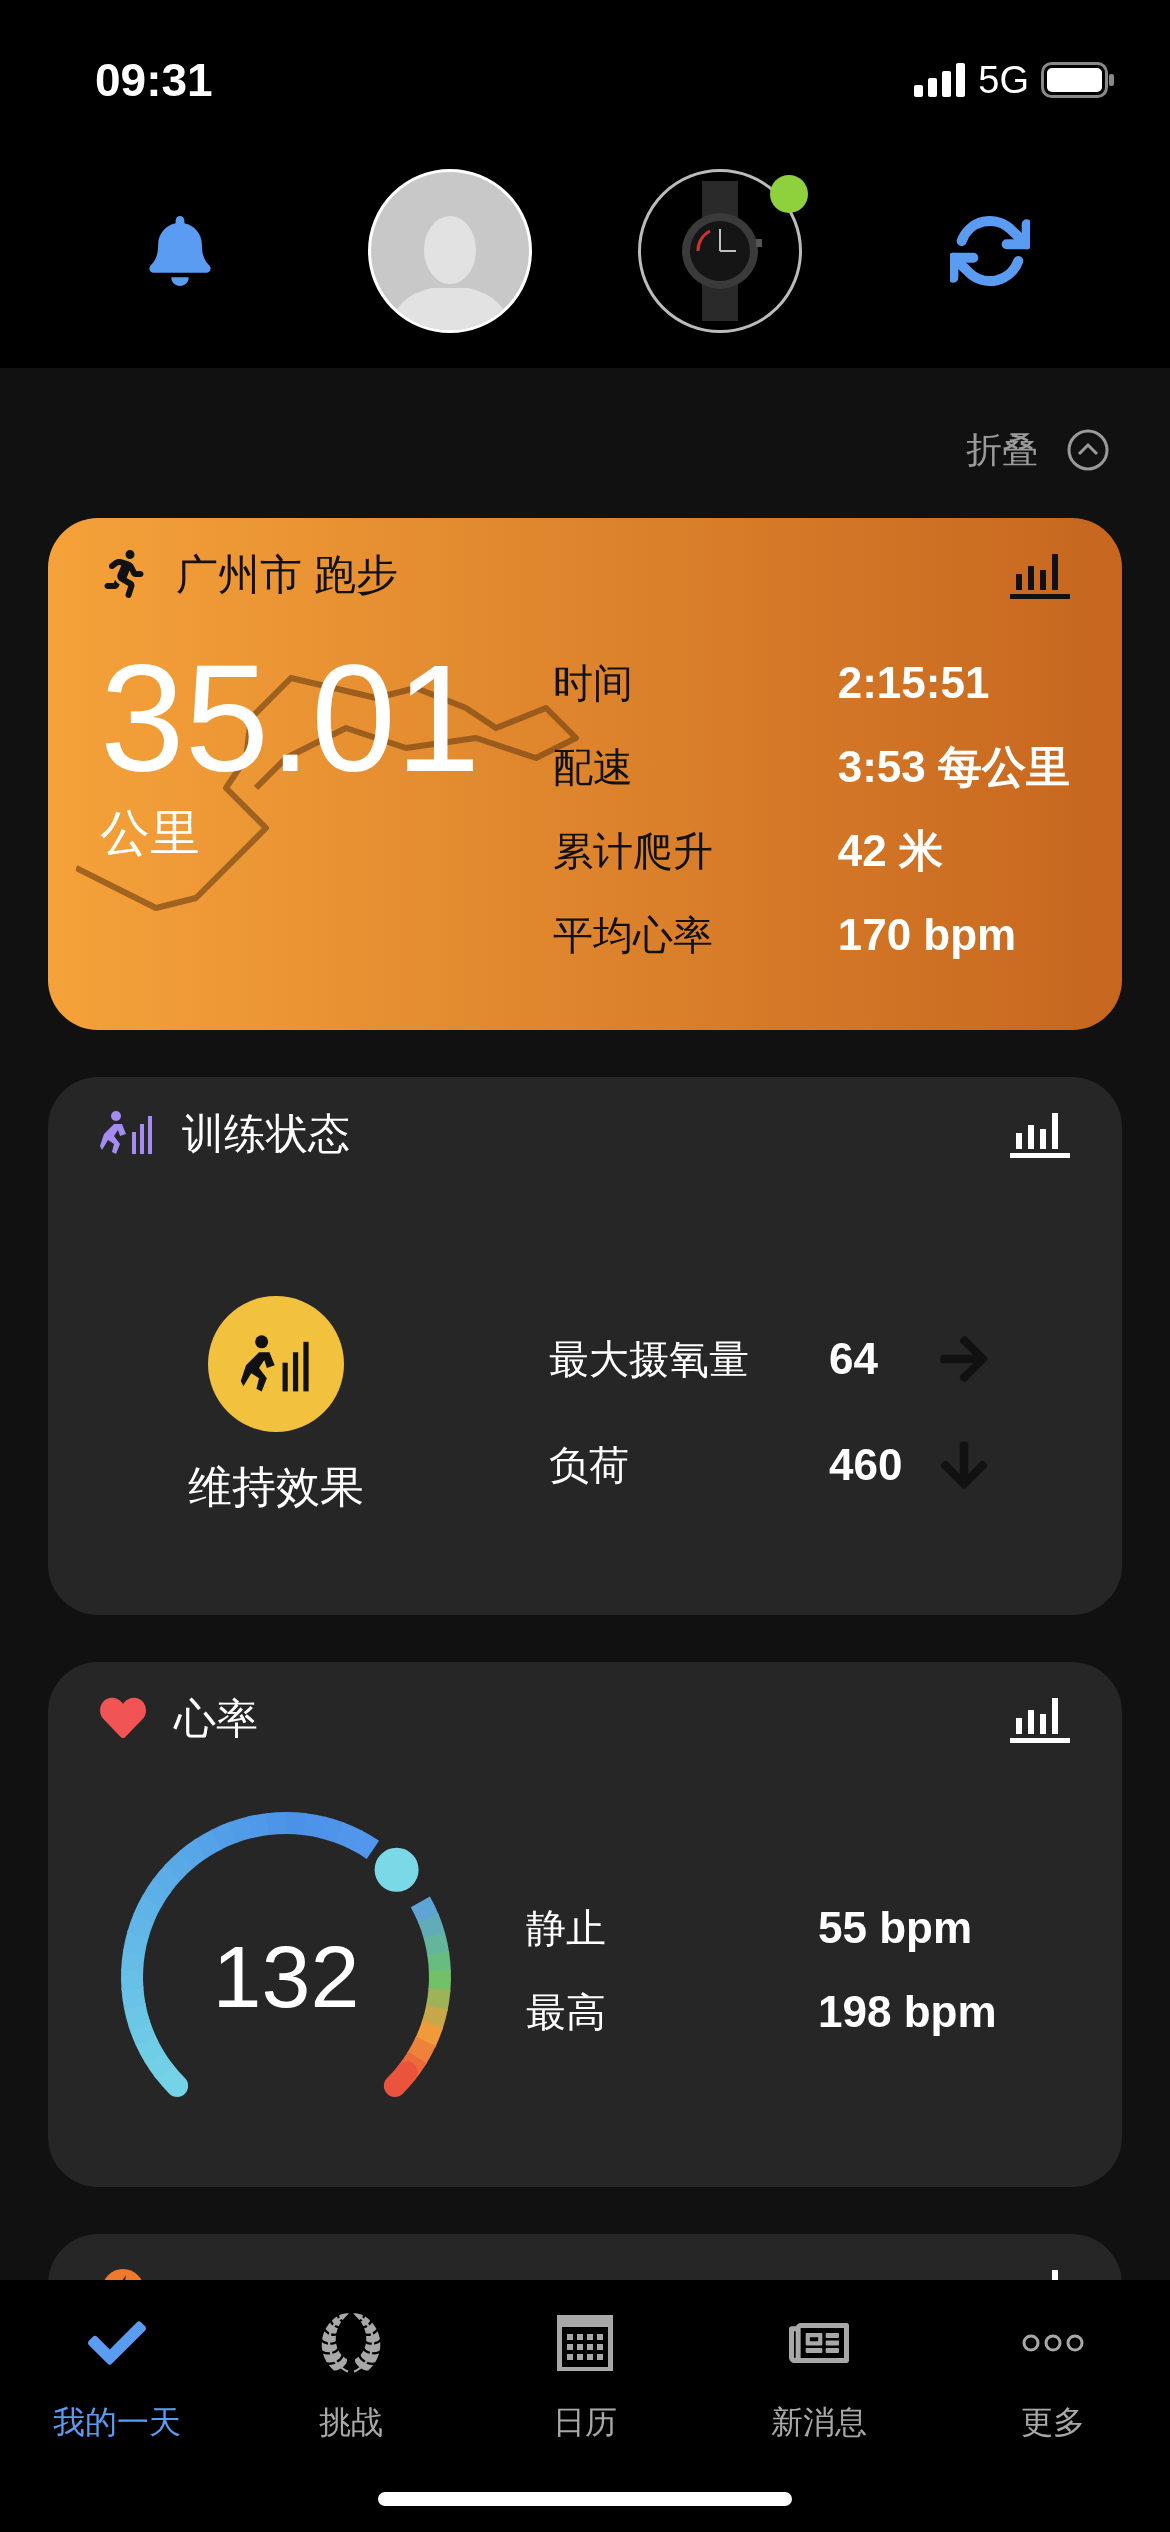 This screenshot has height=2532, width=1170. I want to click on battery-icon, so click(1078, 80).